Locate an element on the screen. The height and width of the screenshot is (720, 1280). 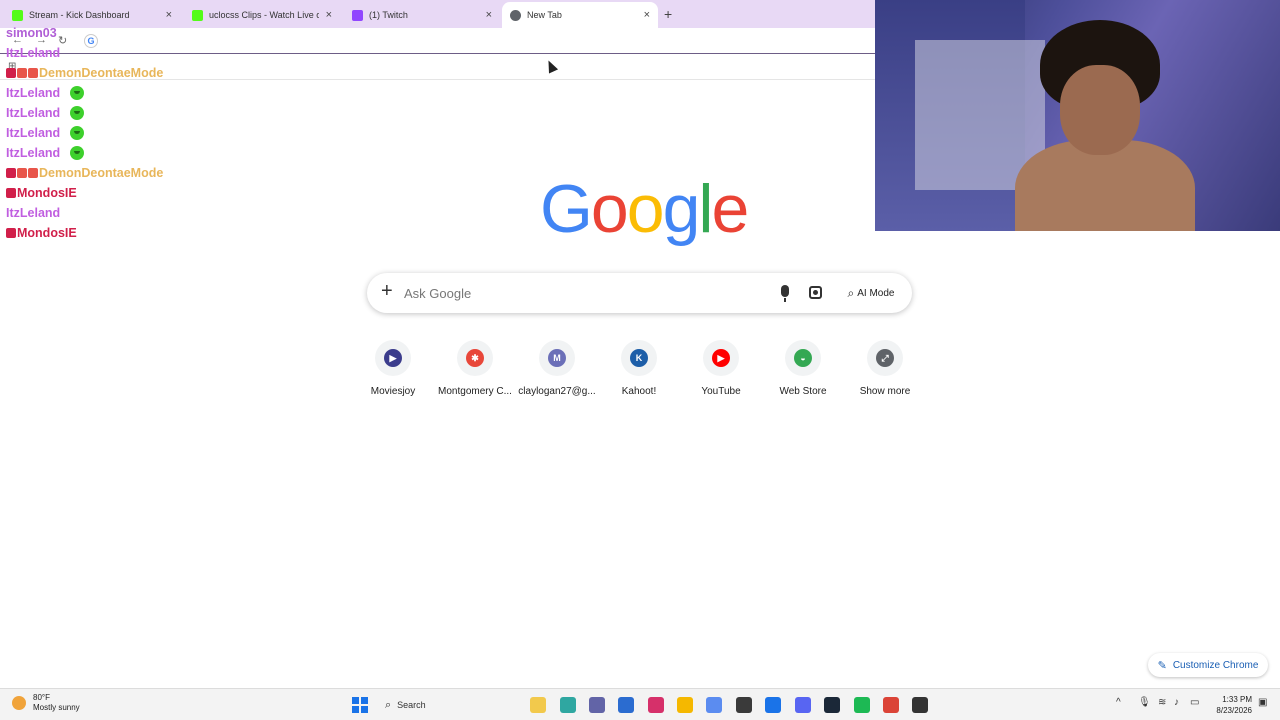
instagram-icon is located at coordinates (656, 705).